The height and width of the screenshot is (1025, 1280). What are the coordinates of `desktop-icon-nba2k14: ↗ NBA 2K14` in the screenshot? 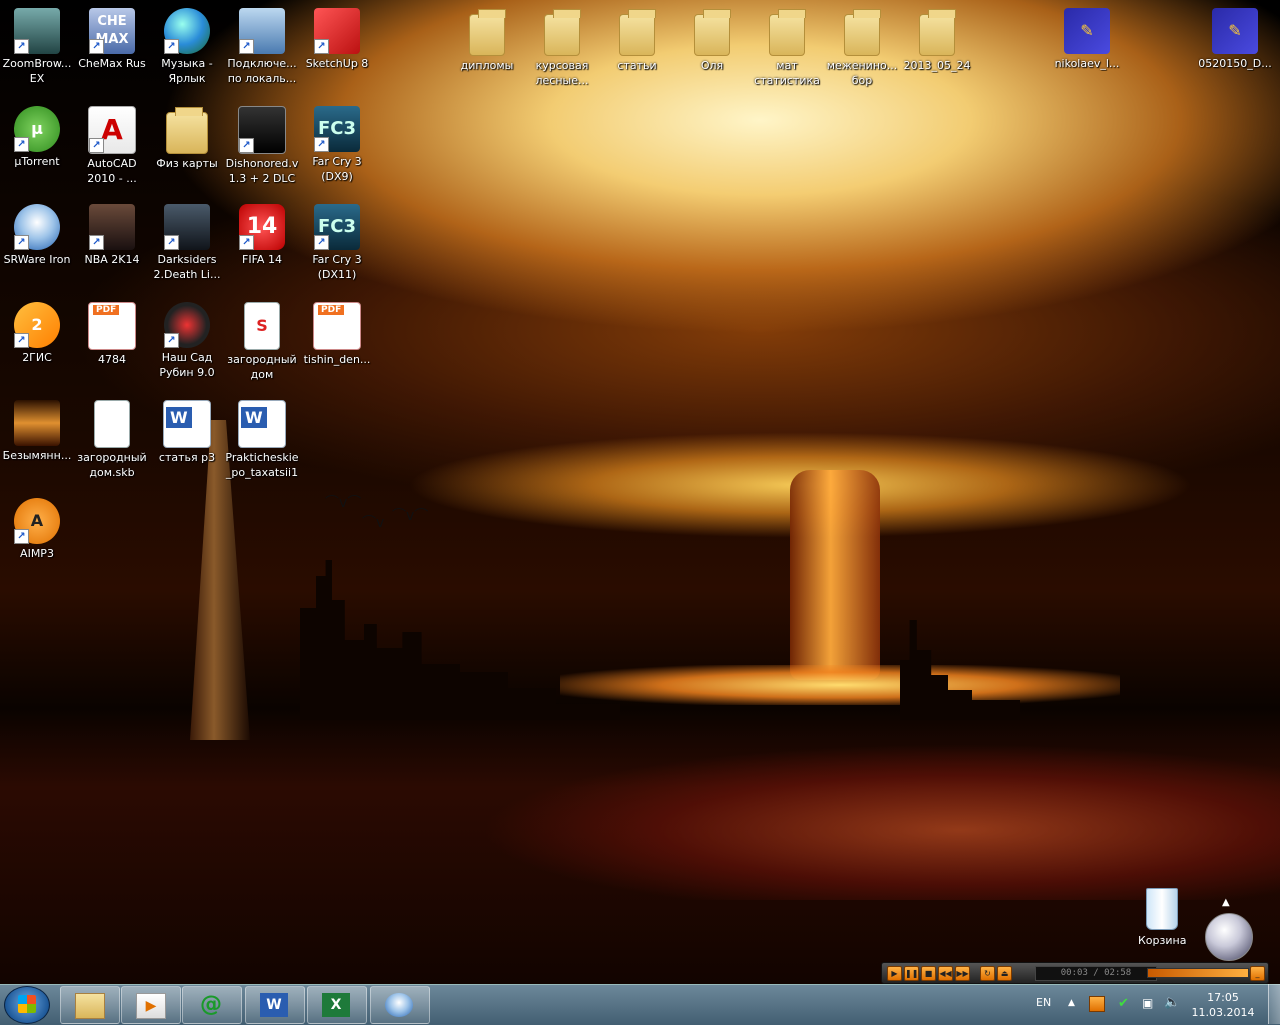 It's located at (112, 235).